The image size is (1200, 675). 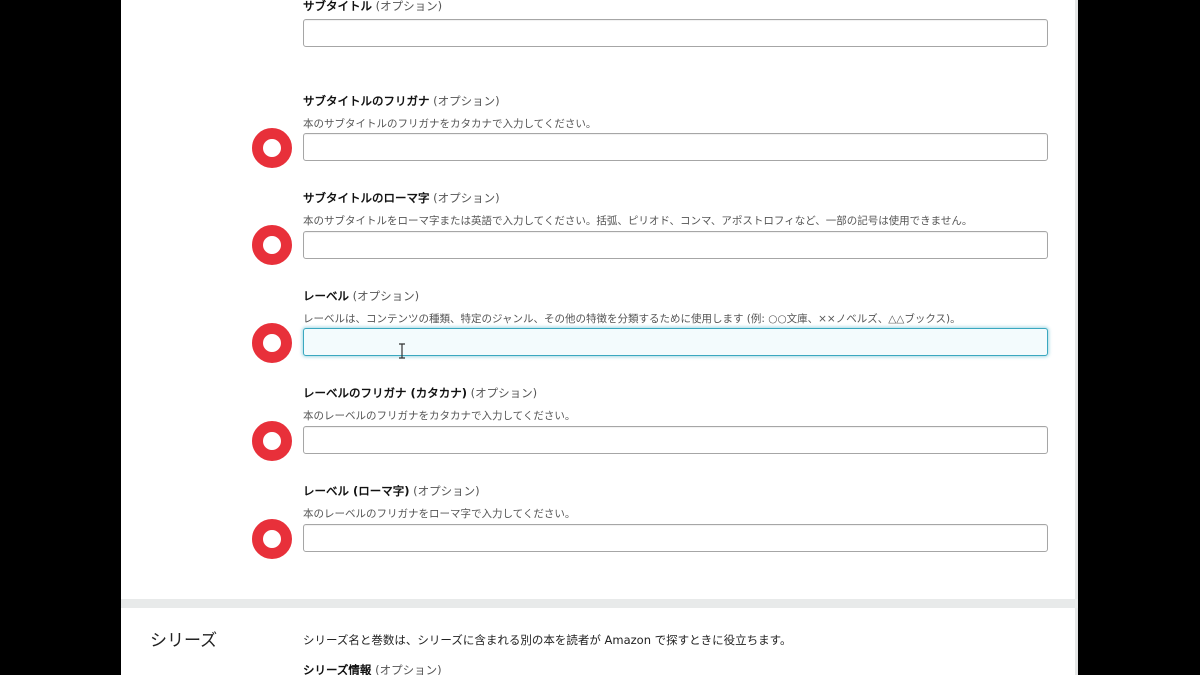 What do you see at coordinates (373, 6) in the screenshot?
I see `subtitle-label: サブタイトル (オプション)` at bounding box center [373, 6].